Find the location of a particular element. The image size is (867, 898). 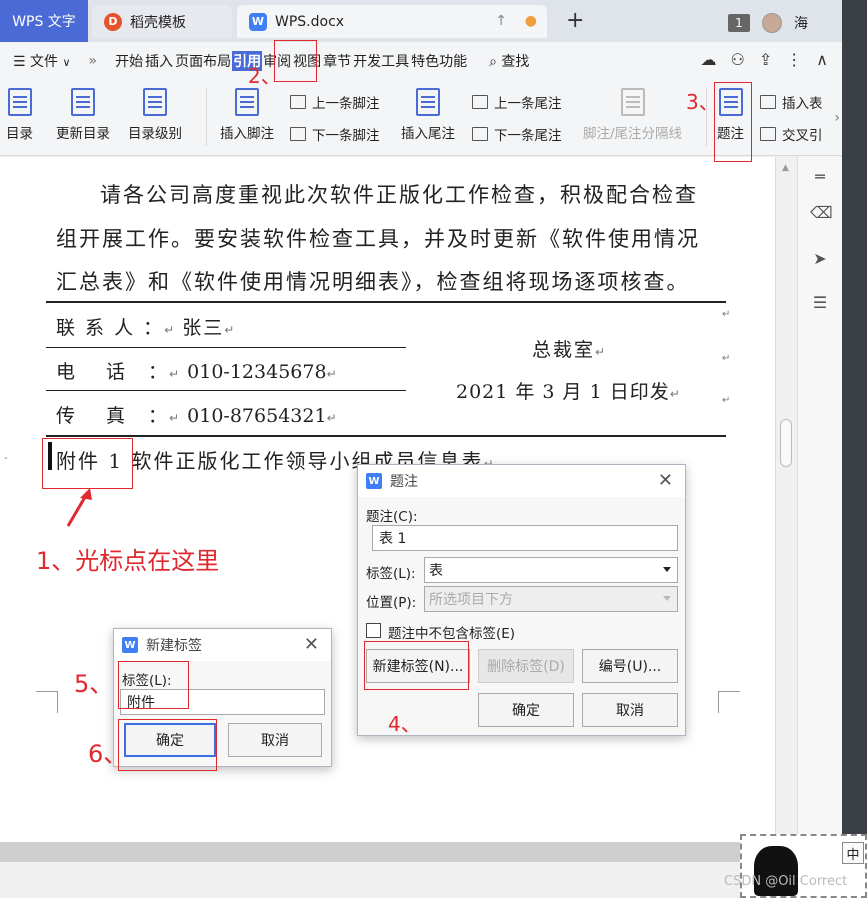

watermark: CSDN @Oil Correct is located at coordinates (786, 881).